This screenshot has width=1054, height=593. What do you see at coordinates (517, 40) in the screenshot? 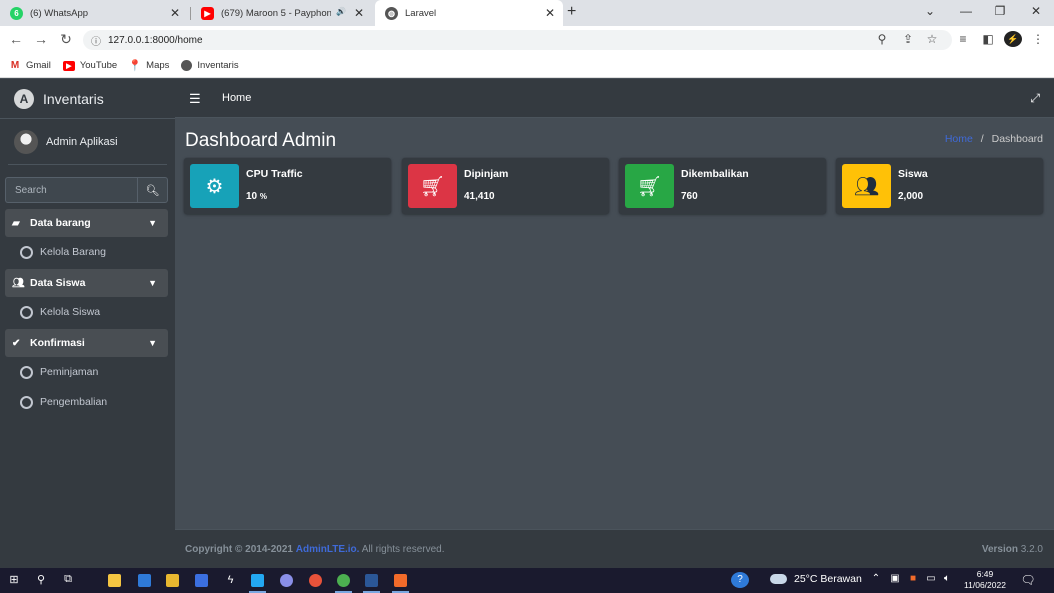
I see `address-bar: ⓘ 127.0.0.1:8000/home` at bounding box center [517, 40].